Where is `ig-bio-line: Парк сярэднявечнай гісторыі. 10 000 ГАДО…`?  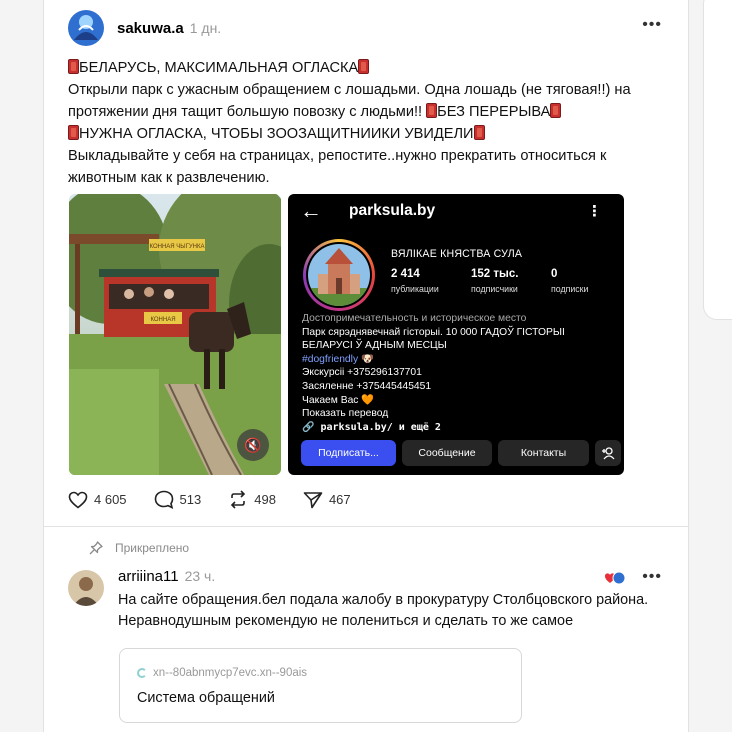 ig-bio-line: Парк сярэднявечнай гісторыі. 10 000 ГАДО… is located at coordinates (433, 332).